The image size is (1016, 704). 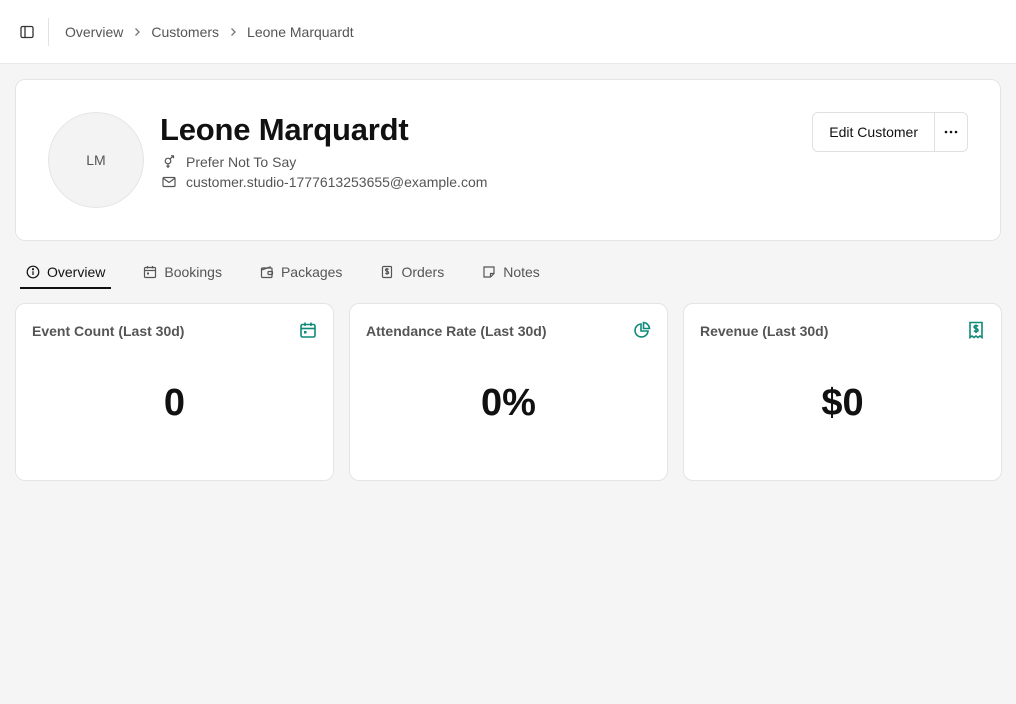 What do you see at coordinates (489, 272) in the screenshot?
I see `sticky-note-icon` at bounding box center [489, 272].